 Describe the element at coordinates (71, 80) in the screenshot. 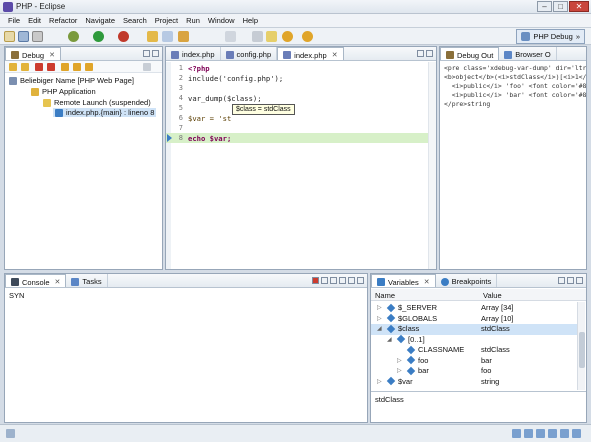

I see `launch-item: Beliebiger Name [PHP Web Page]` at that location.